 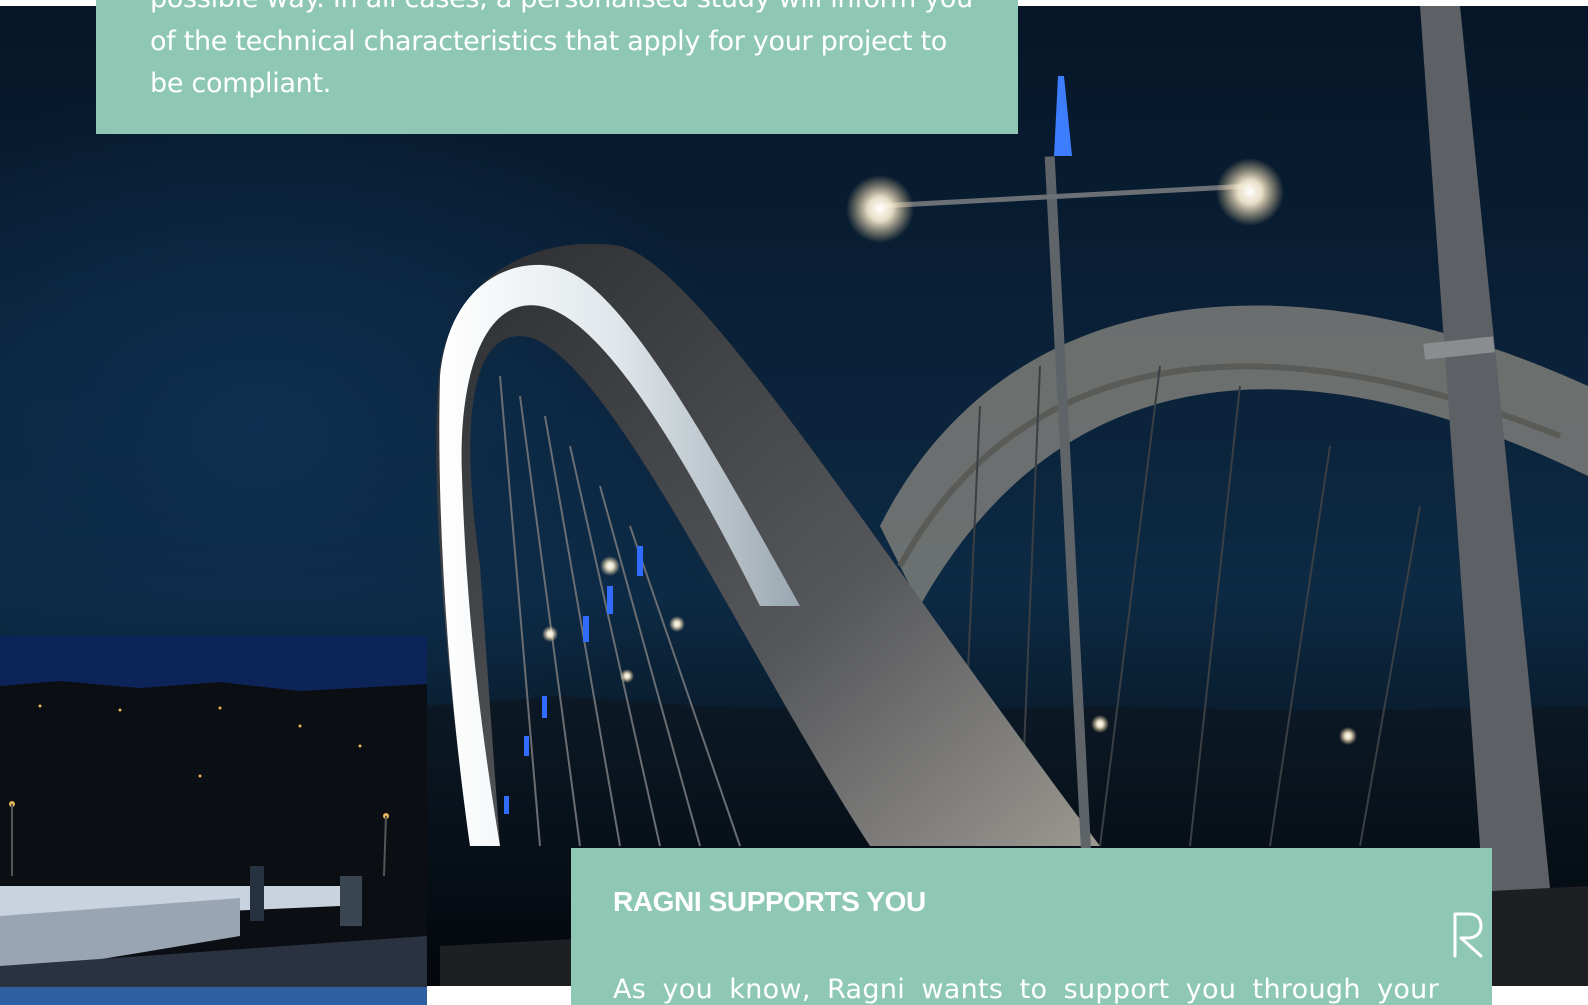 What do you see at coordinates (213, 996) in the screenshot?
I see `inset-accent-bar` at bounding box center [213, 996].